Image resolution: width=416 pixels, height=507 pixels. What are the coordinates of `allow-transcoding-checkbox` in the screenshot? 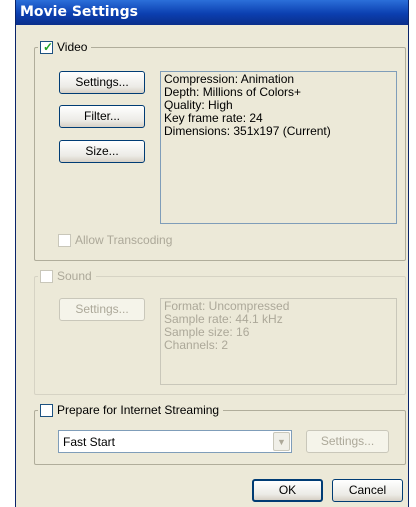 It's located at (64, 240).